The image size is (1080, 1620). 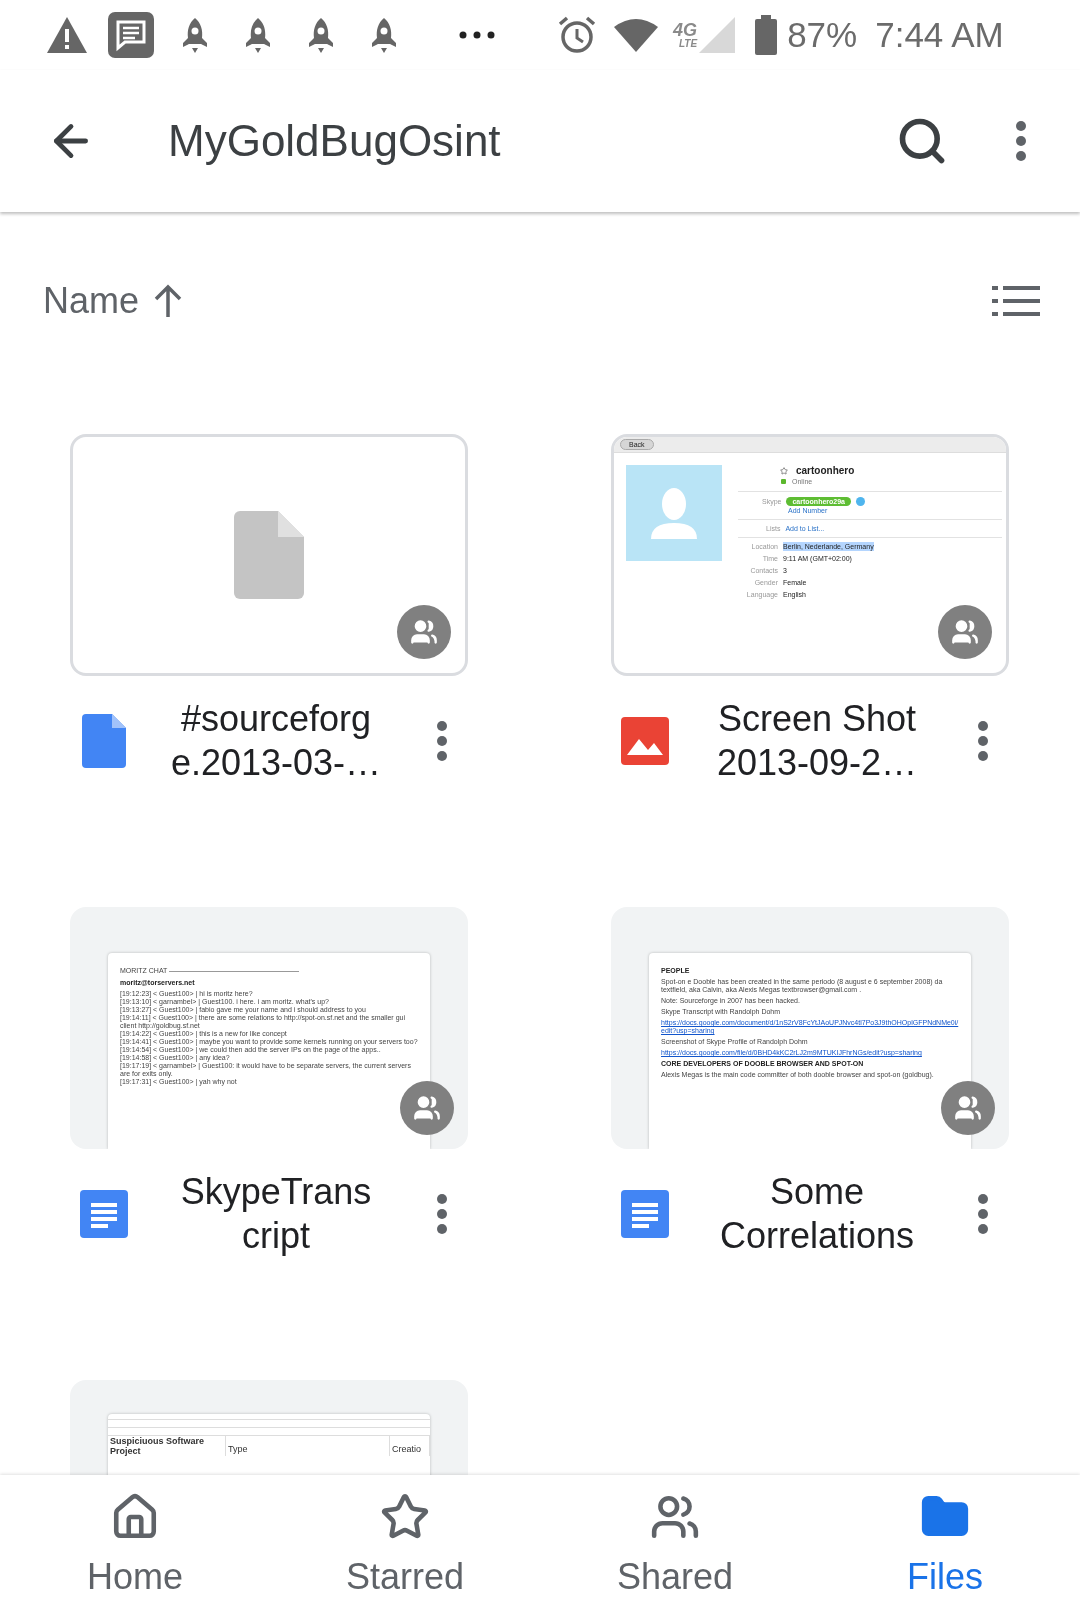 I want to click on arrow-up-icon, so click(x=168, y=301).